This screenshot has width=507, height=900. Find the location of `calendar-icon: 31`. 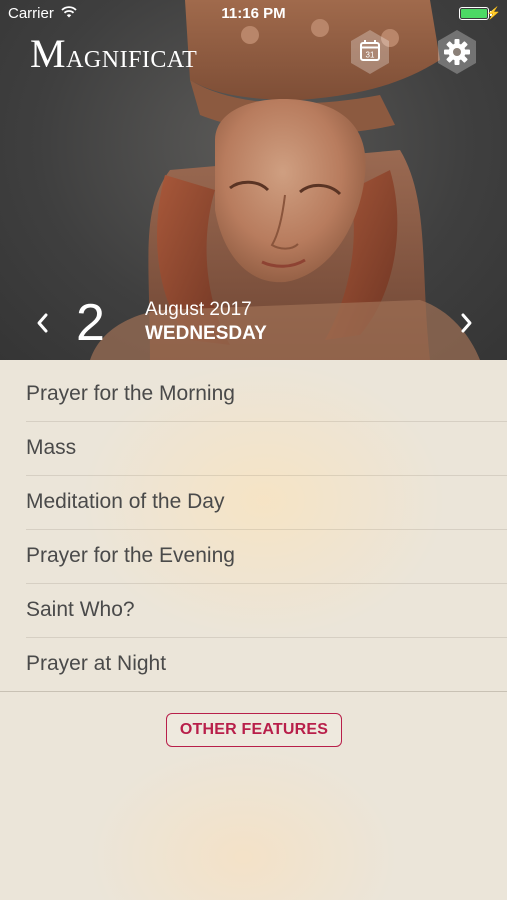

calendar-icon: 31 is located at coordinates (370, 50).